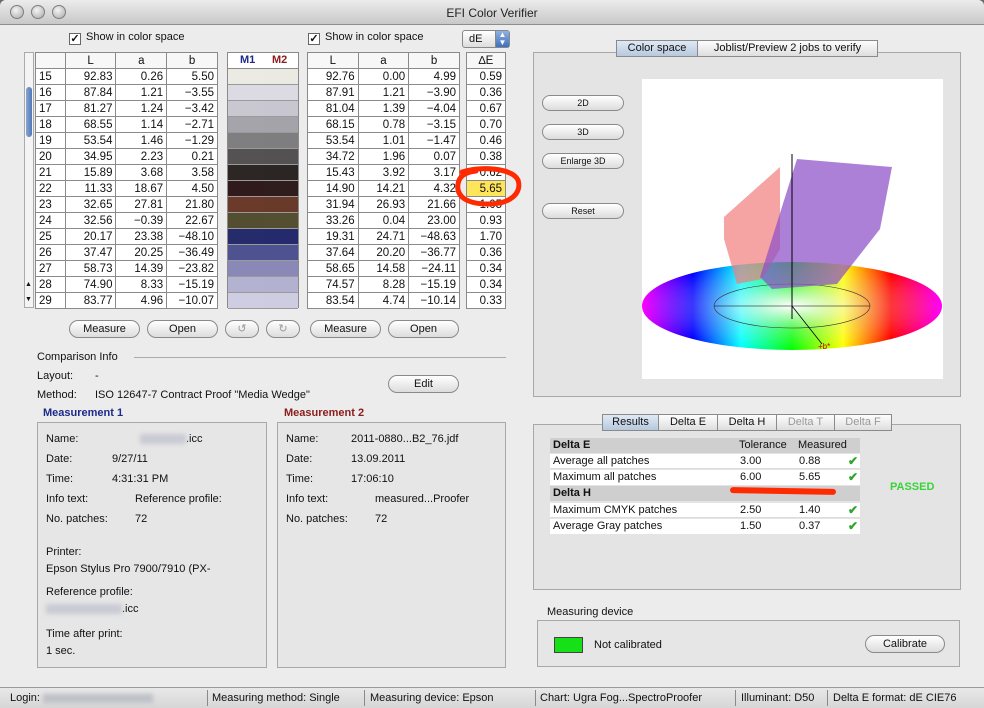 Image resolution: width=984 pixels, height=708 pixels. Describe the element at coordinates (583, 103) in the screenshot. I see `view-2d-button: 2D` at that location.